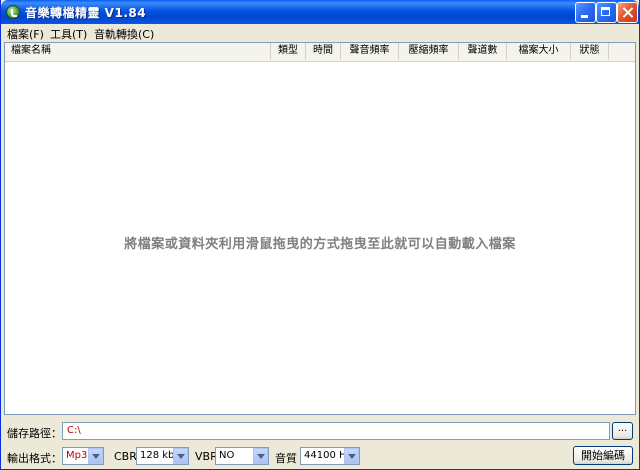  Describe the element at coordinates (288, 51) in the screenshot. I see `column-type: 類型` at that location.